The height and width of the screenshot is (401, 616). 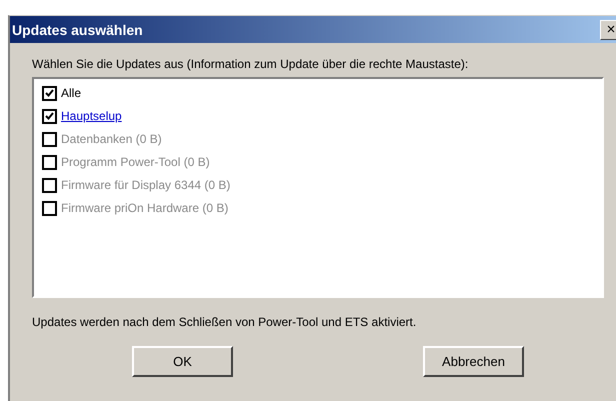 What do you see at coordinates (182, 361) in the screenshot?
I see `ok-button: OK` at bounding box center [182, 361].